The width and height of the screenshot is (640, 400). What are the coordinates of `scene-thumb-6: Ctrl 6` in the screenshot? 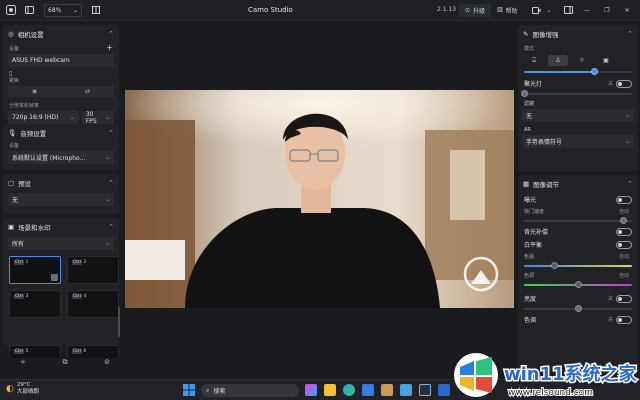 It's located at (93, 351).